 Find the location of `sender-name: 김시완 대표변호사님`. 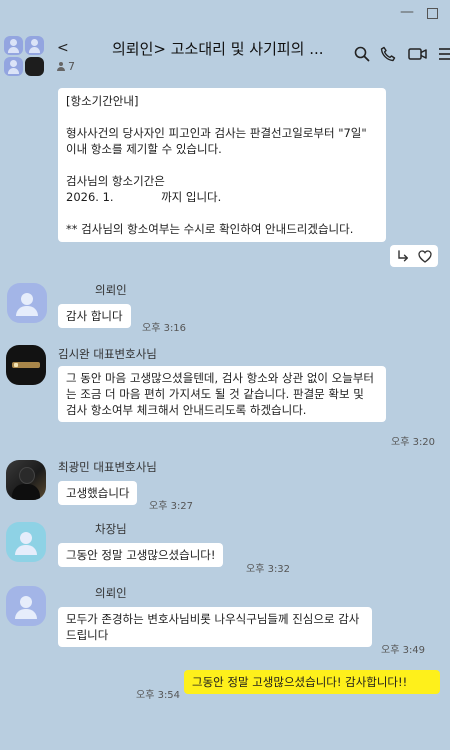

sender-name: 김시완 대표변호사님 is located at coordinates (107, 354).